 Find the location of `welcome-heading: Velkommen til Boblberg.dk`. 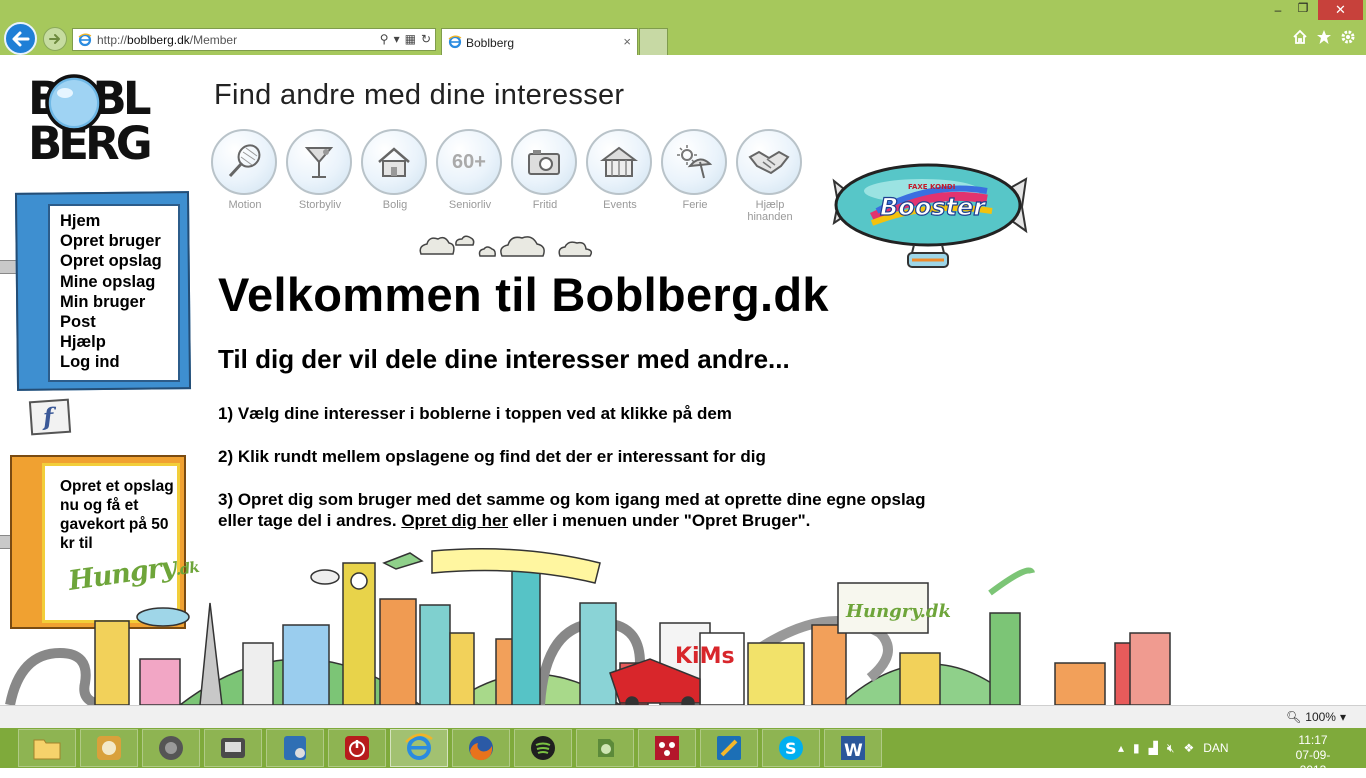

welcome-heading: Velkommen til Boblberg.dk is located at coordinates (523, 294).